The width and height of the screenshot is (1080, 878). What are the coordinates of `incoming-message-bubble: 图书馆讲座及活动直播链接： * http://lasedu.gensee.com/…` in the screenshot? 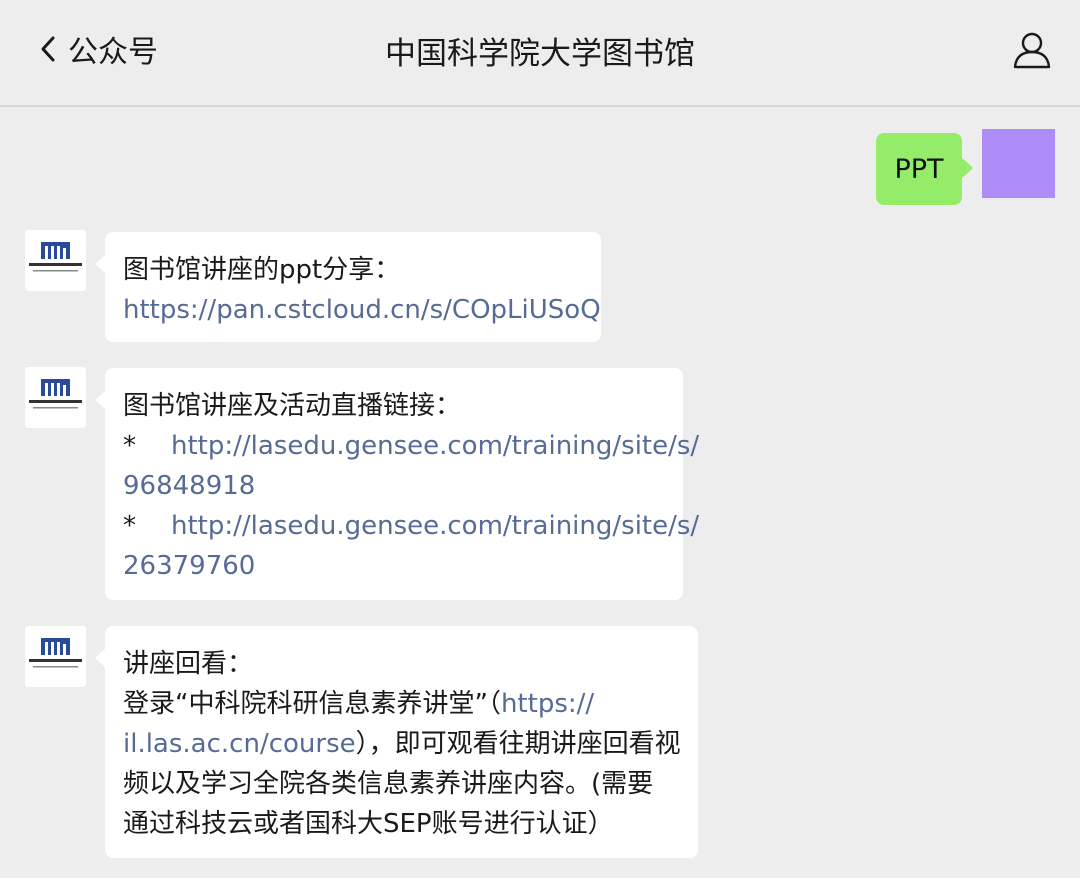 It's located at (397, 484).